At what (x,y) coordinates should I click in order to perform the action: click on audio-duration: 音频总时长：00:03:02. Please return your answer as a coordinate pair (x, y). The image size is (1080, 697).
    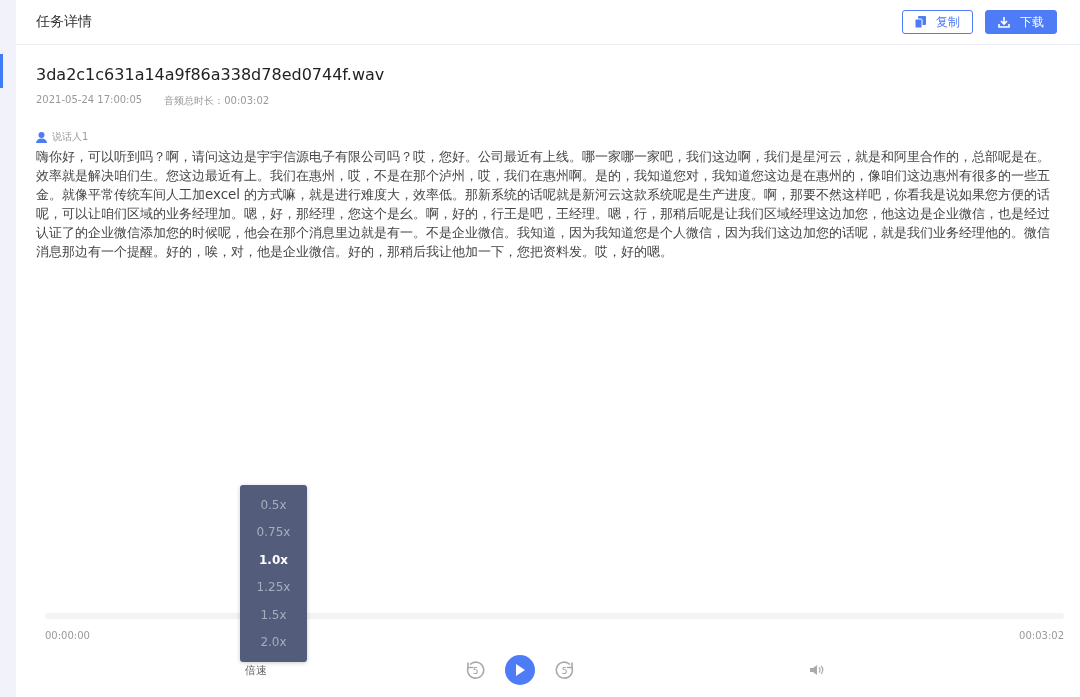
    Looking at the image, I should click on (217, 101).